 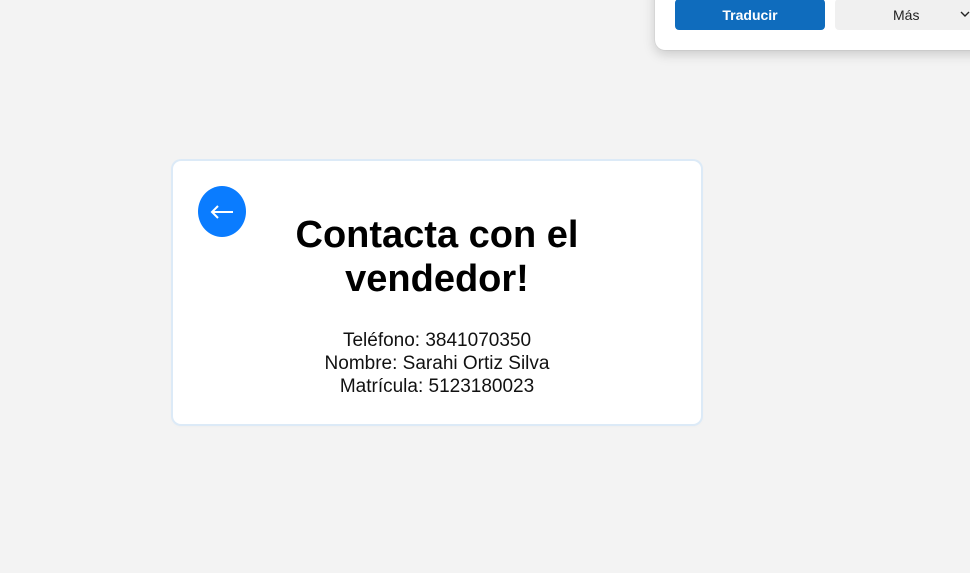 I want to click on more-dropdown-button: Más, so click(x=902, y=15).